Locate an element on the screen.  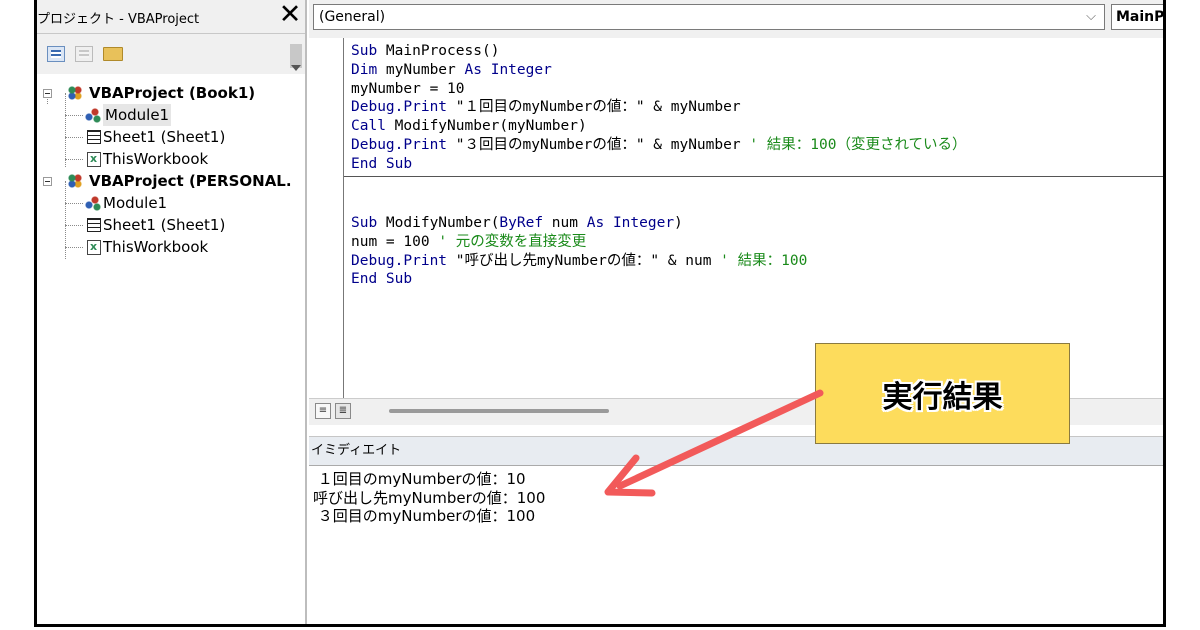
object-dropdown: (General) ⌵ is located at coordinates (709, 17).